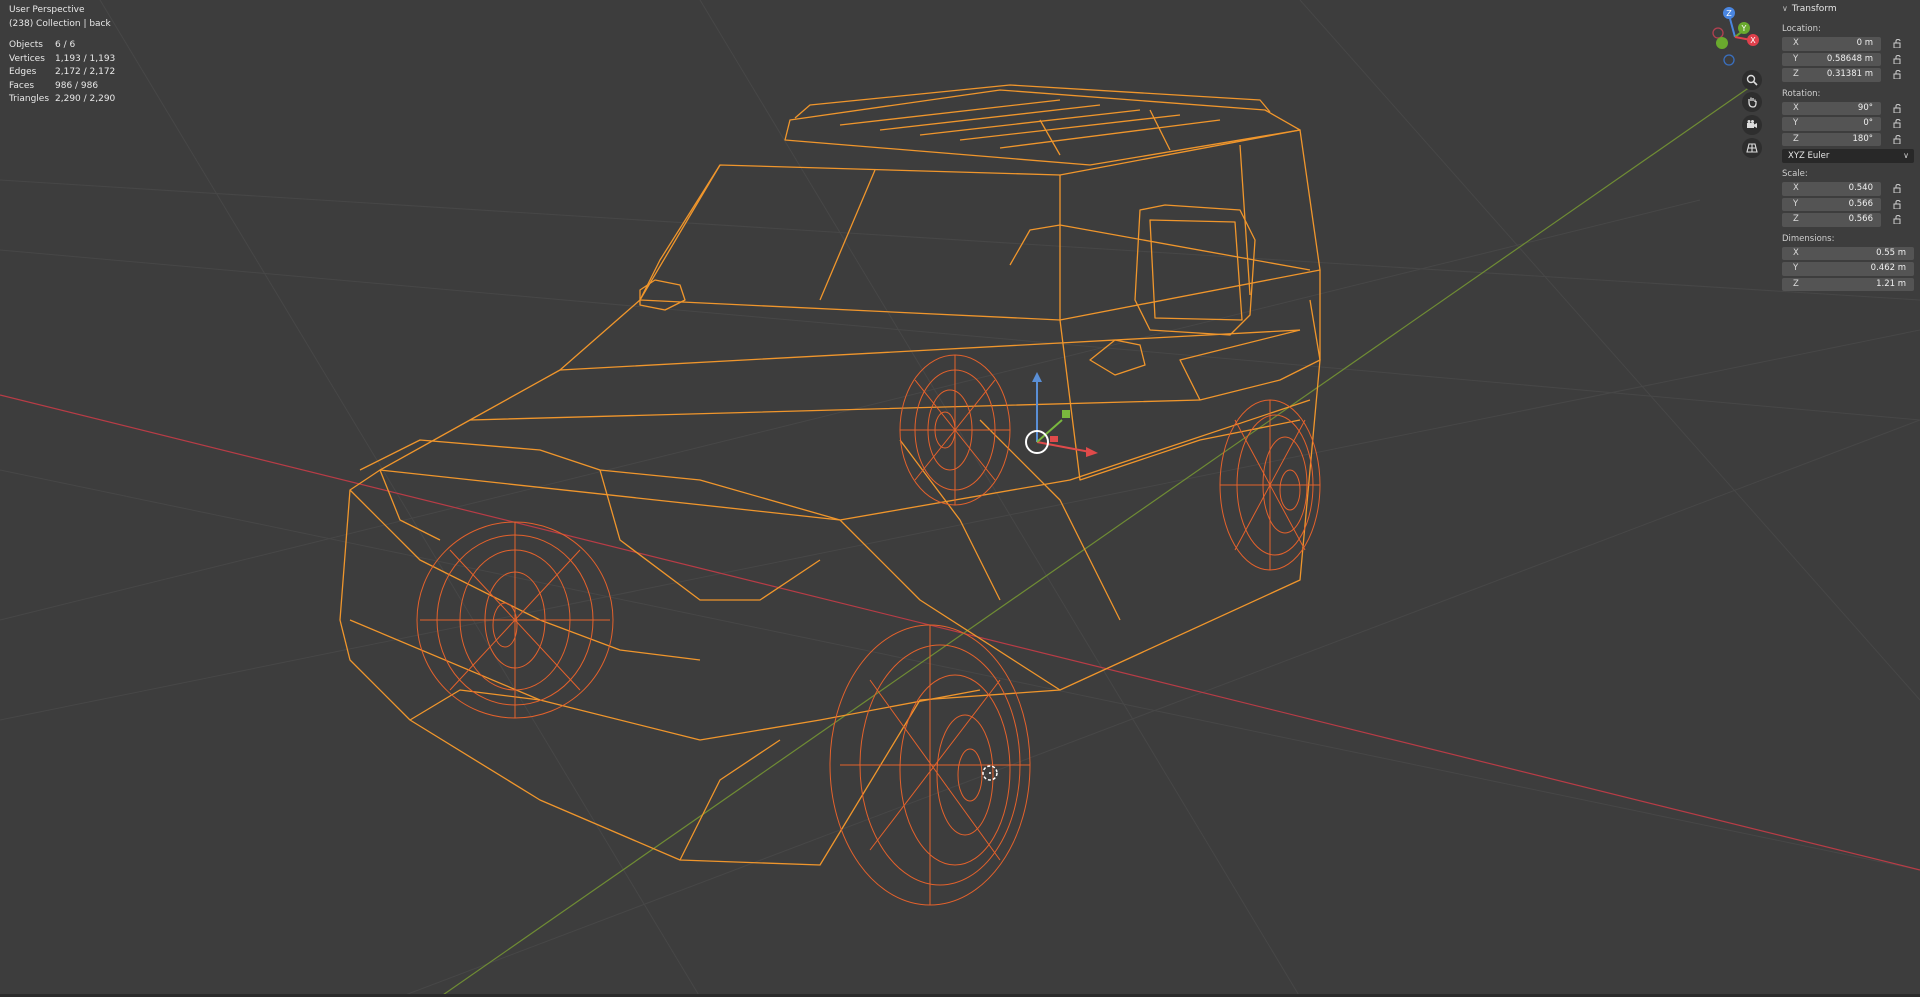 The image size is (1920, 997). I want to click on location-label: Location:, so click(1801, 29).